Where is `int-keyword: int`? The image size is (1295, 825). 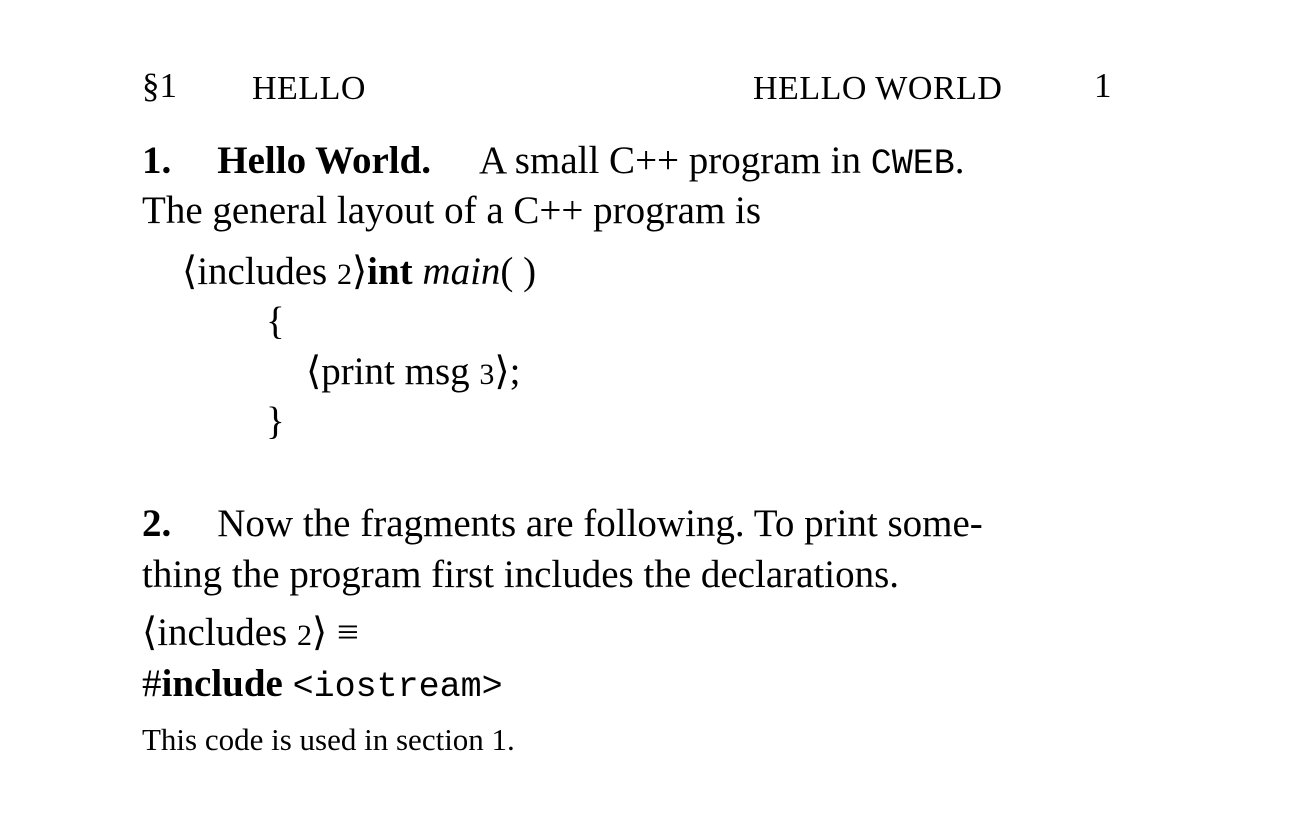
int-keyword: int is located at coordinates (390, 271).